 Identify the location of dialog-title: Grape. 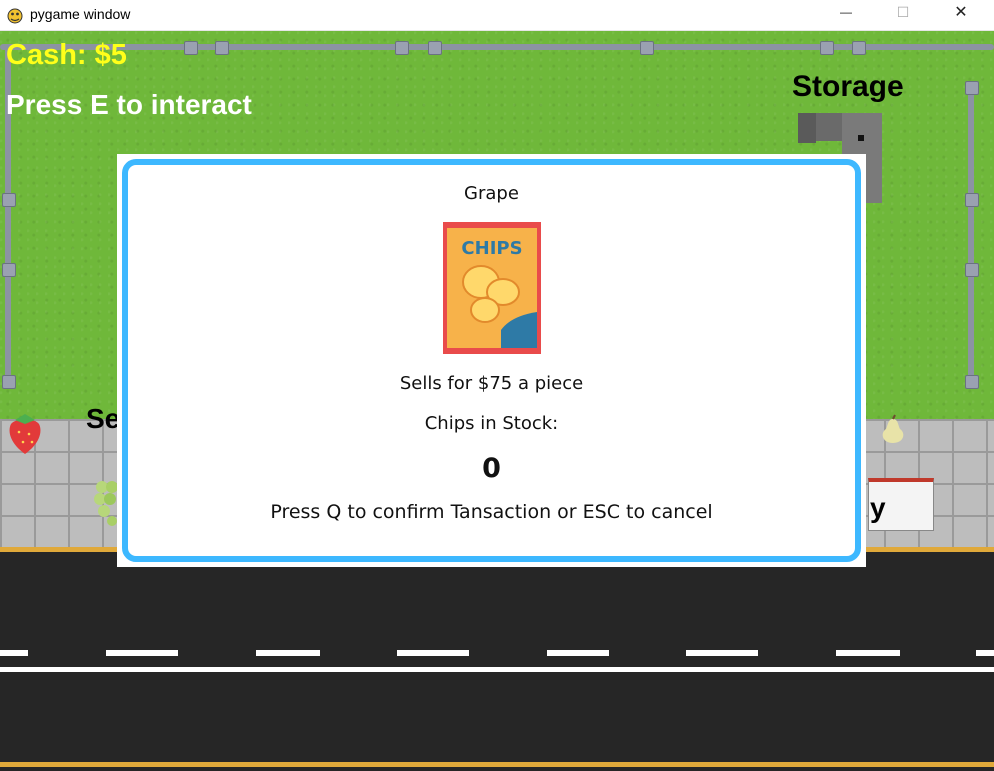
(491, 193).